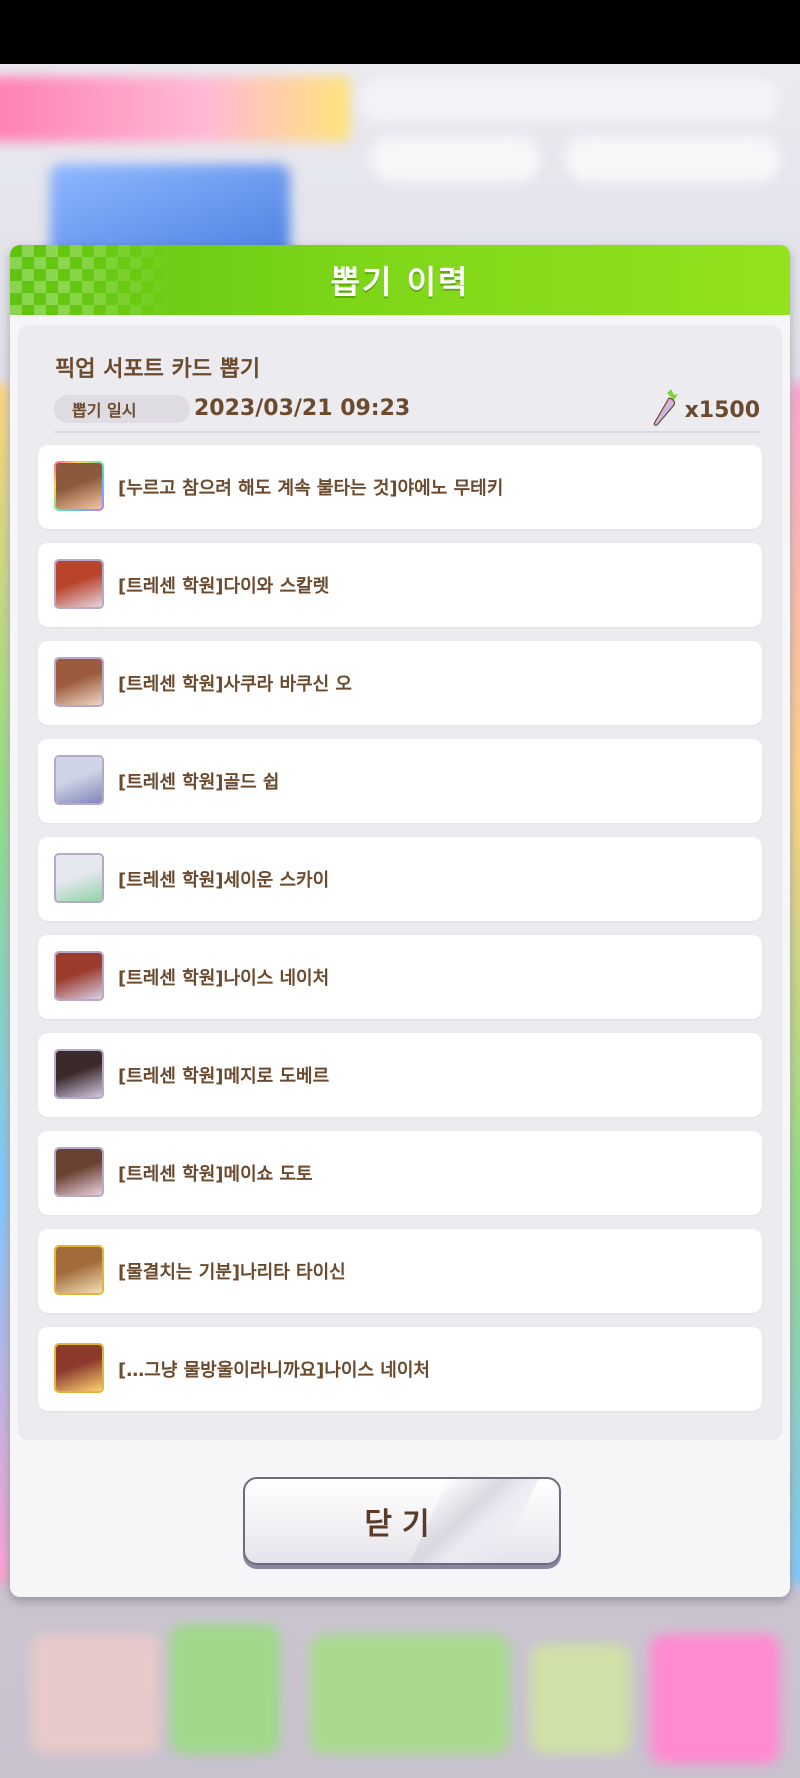 The image size is (800, 1778). I want to click on list-item: [트레센 학원]메지로 도베르, so click(400, 1075).